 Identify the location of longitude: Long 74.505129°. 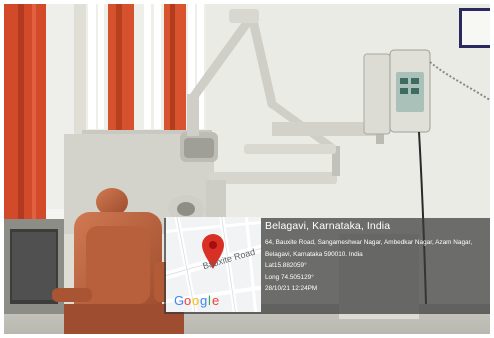
(289, 277).